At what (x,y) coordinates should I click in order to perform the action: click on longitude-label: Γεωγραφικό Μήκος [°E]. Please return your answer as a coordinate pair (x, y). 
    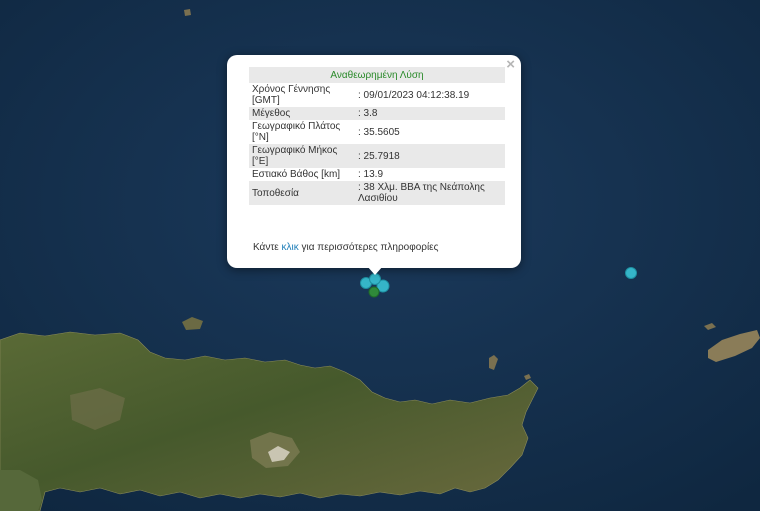
    Looking at the image, I should click on (302, 156).